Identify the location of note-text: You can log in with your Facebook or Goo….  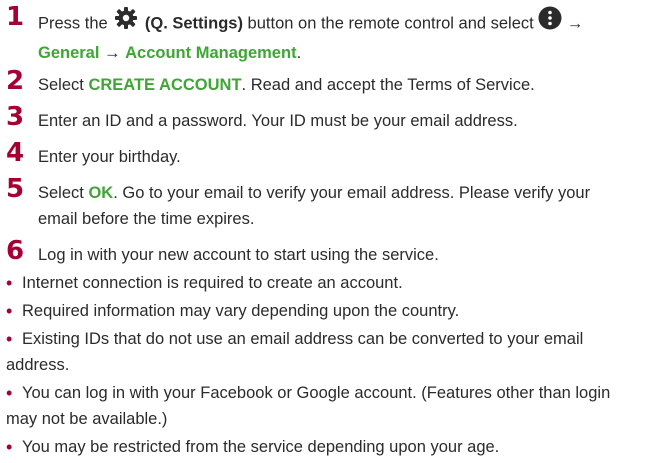
(316, 393).